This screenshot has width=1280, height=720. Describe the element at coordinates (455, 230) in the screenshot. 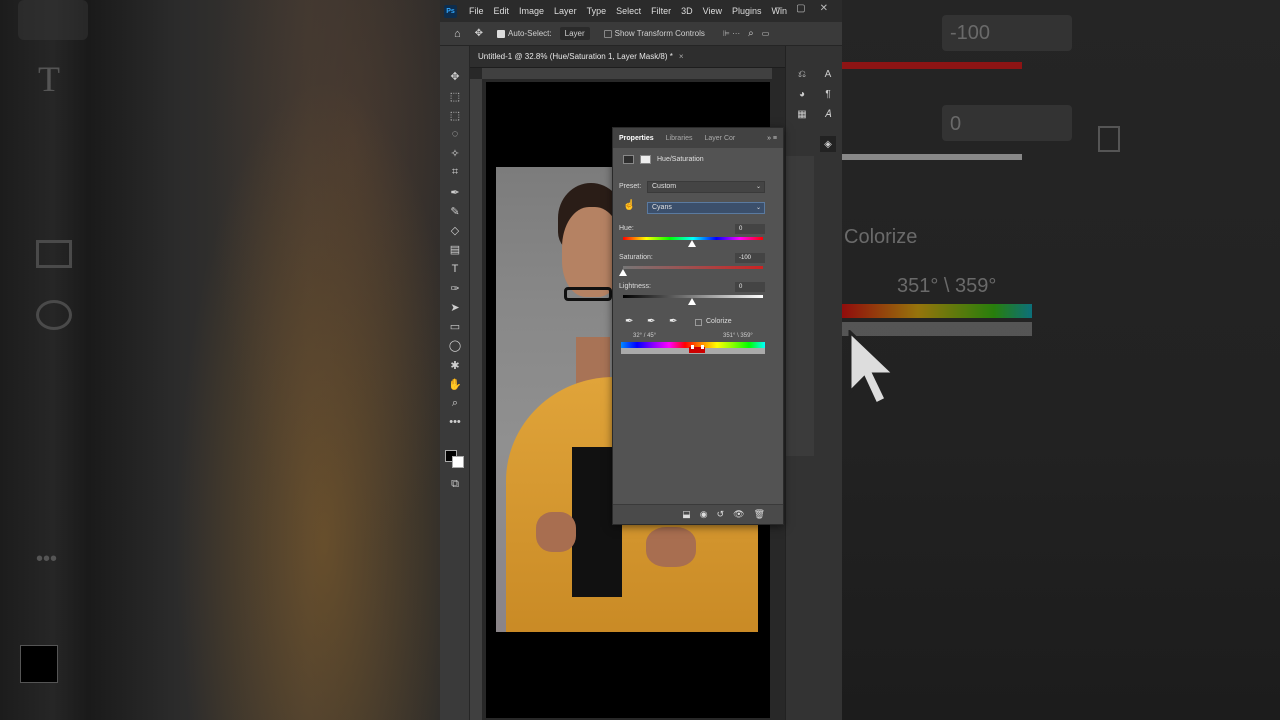

I see `eraser-icon: ◇` at that location.